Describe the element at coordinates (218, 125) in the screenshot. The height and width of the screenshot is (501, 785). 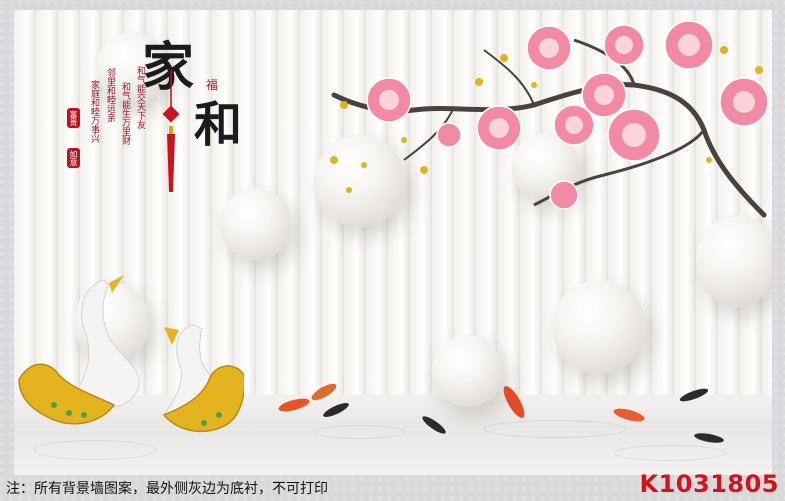
I see `calligraphy-he: 和` at that location.